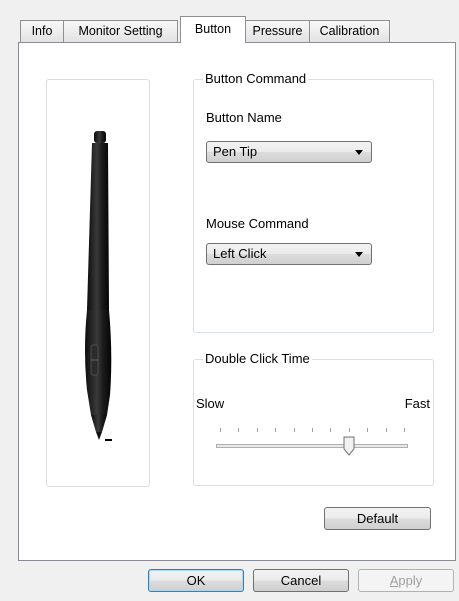 The width and height of the screenshot is (459, 601). I want to click on mouse-command-label: Mouse Command, so click(257, 223).